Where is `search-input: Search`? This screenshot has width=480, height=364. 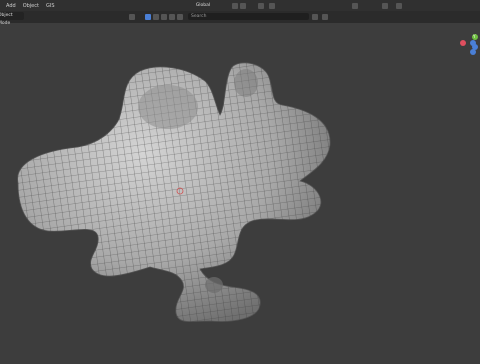 search-input: Search is located at coordinates (248, 16).